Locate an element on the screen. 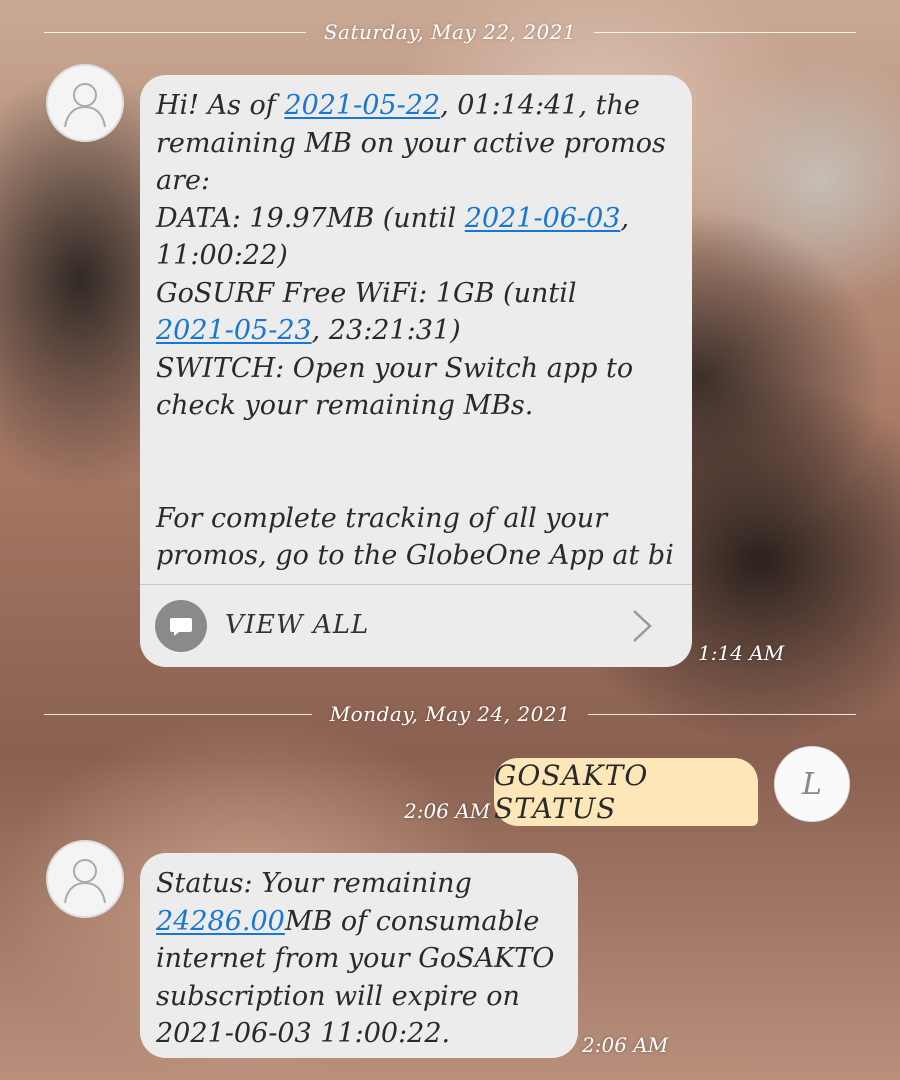 This screenshot has height=1080, width=900. number-link: 24286.00 is located at coordinates (220, 921).